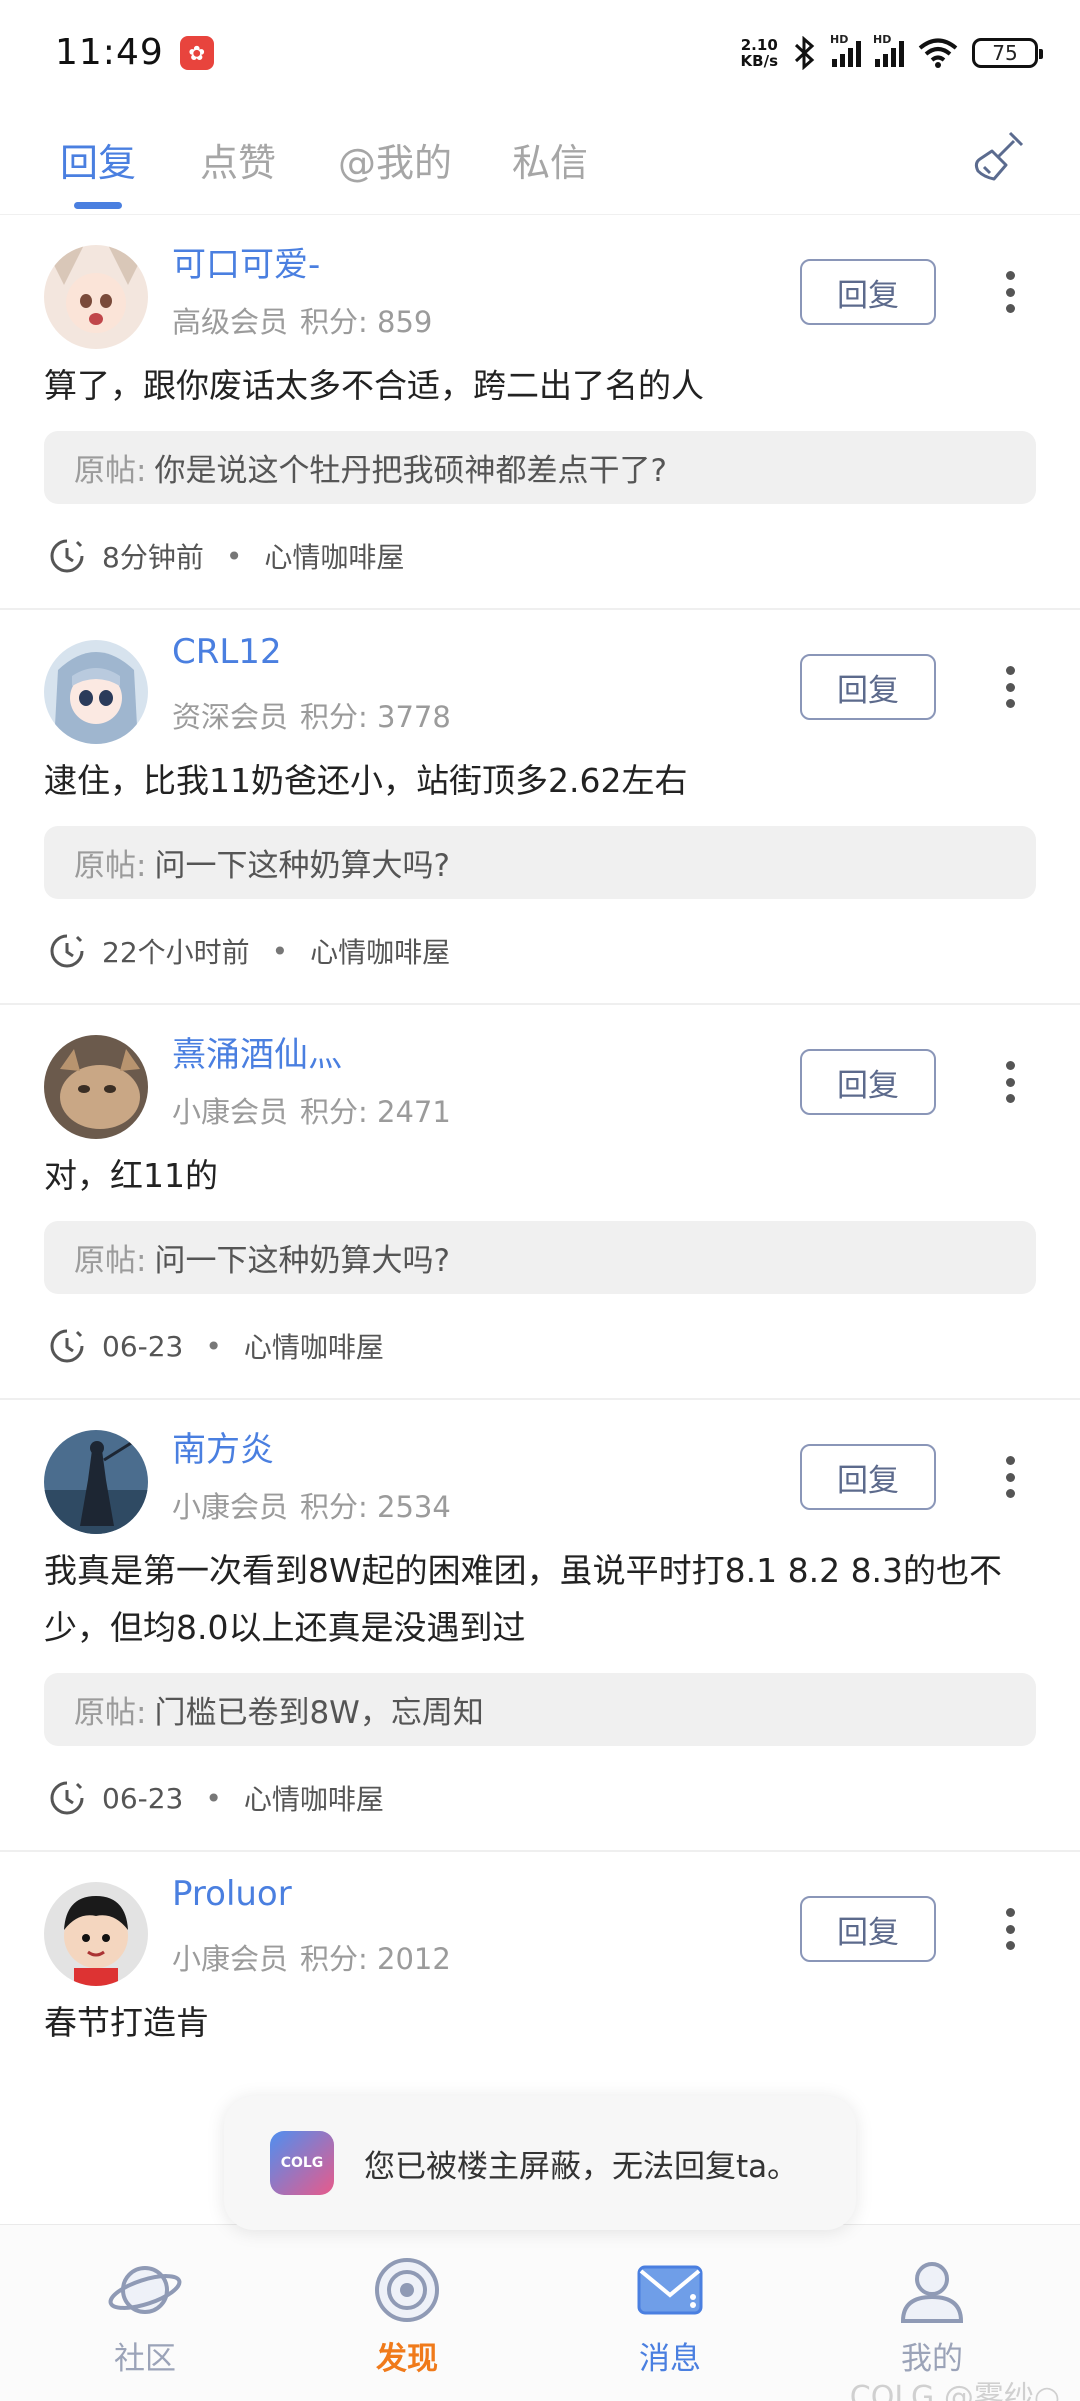 The image size is (1080, 2401). Describe the element at coordinates (227, 652) in the screenshot. I see `username: CRL12` at that location.